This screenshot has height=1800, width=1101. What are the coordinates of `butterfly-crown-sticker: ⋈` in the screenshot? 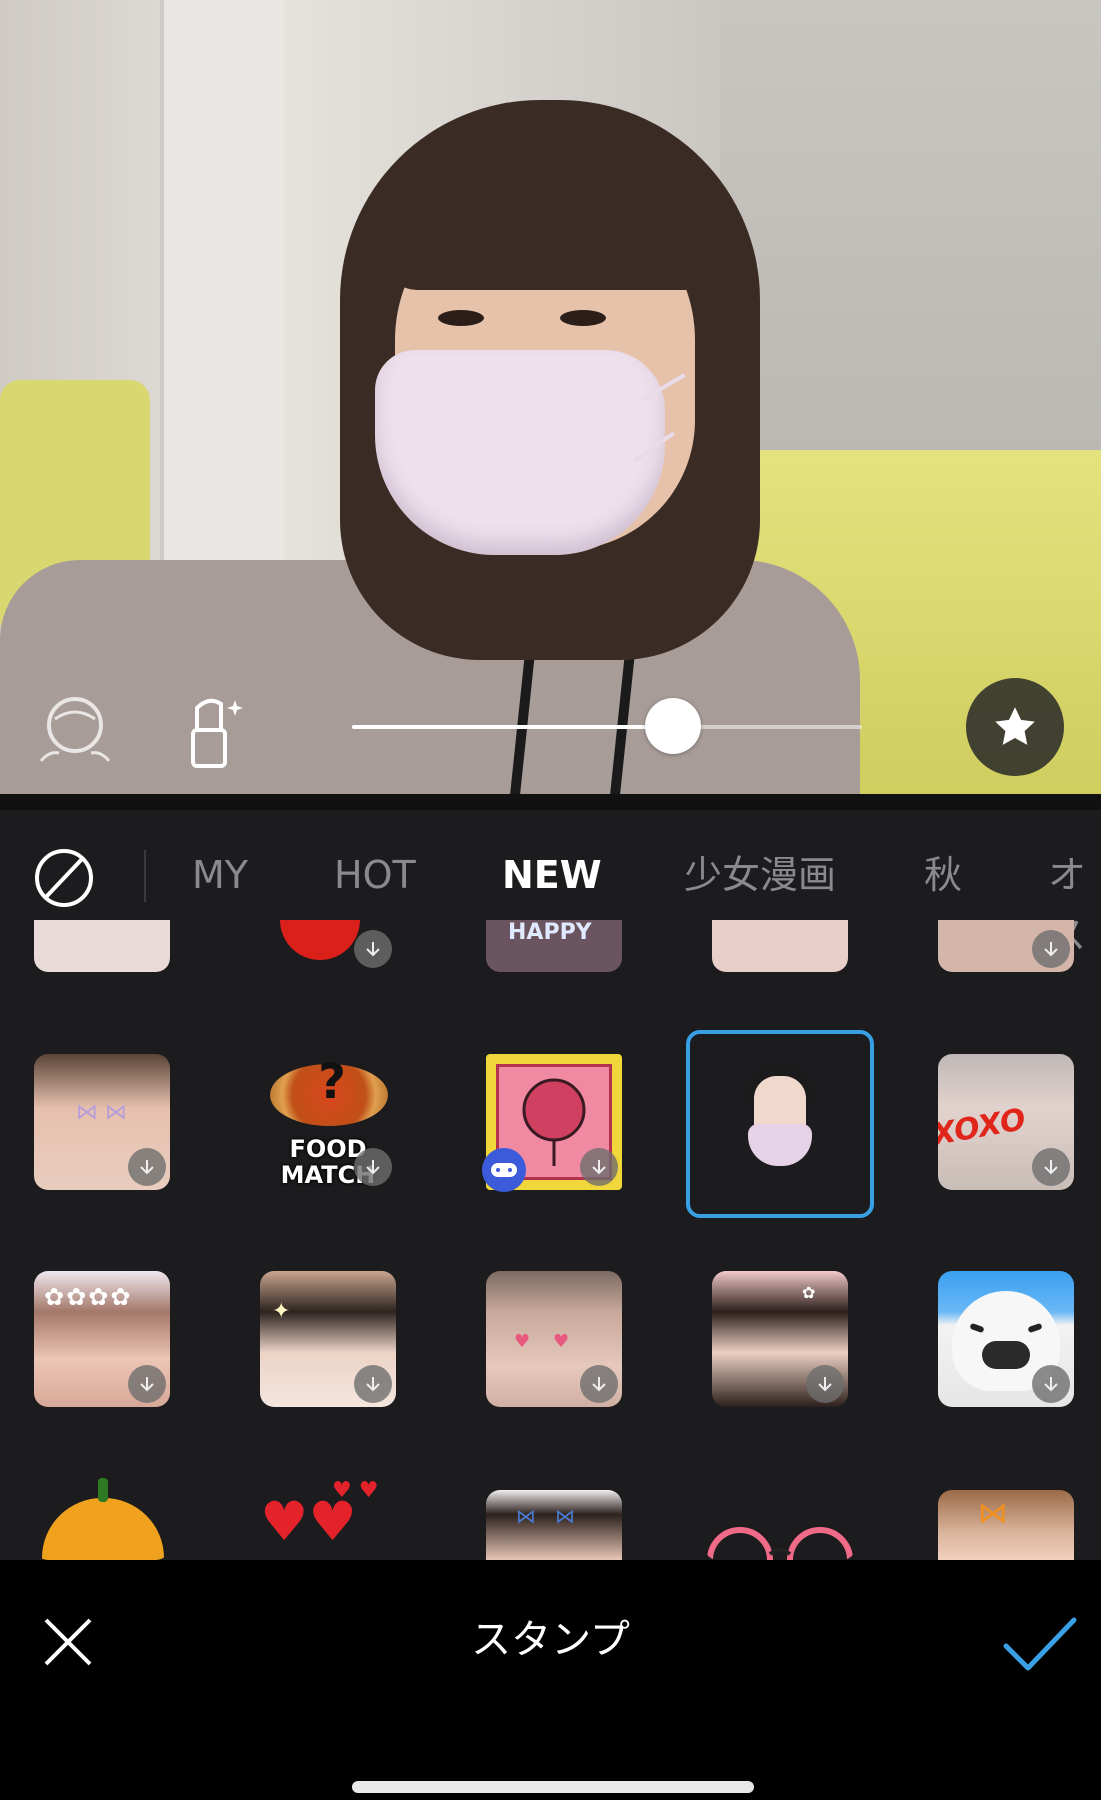 It's located at (1006, 1525).